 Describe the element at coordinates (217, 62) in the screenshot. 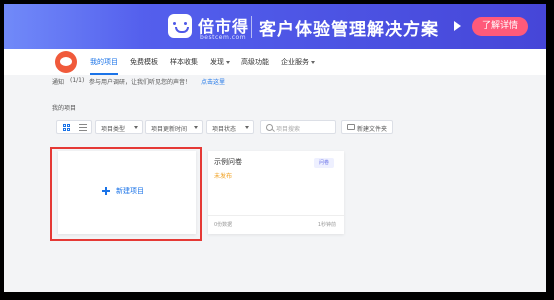

I see `nav-discover-label: 发现` at that location.